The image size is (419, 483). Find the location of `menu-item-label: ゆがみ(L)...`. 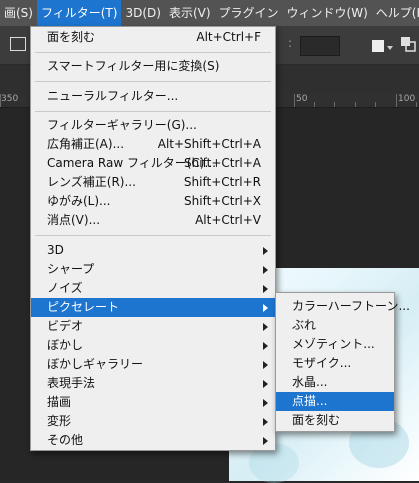

menu-item-label: ゆがみ(L)... is located at coordinates (79, 201).